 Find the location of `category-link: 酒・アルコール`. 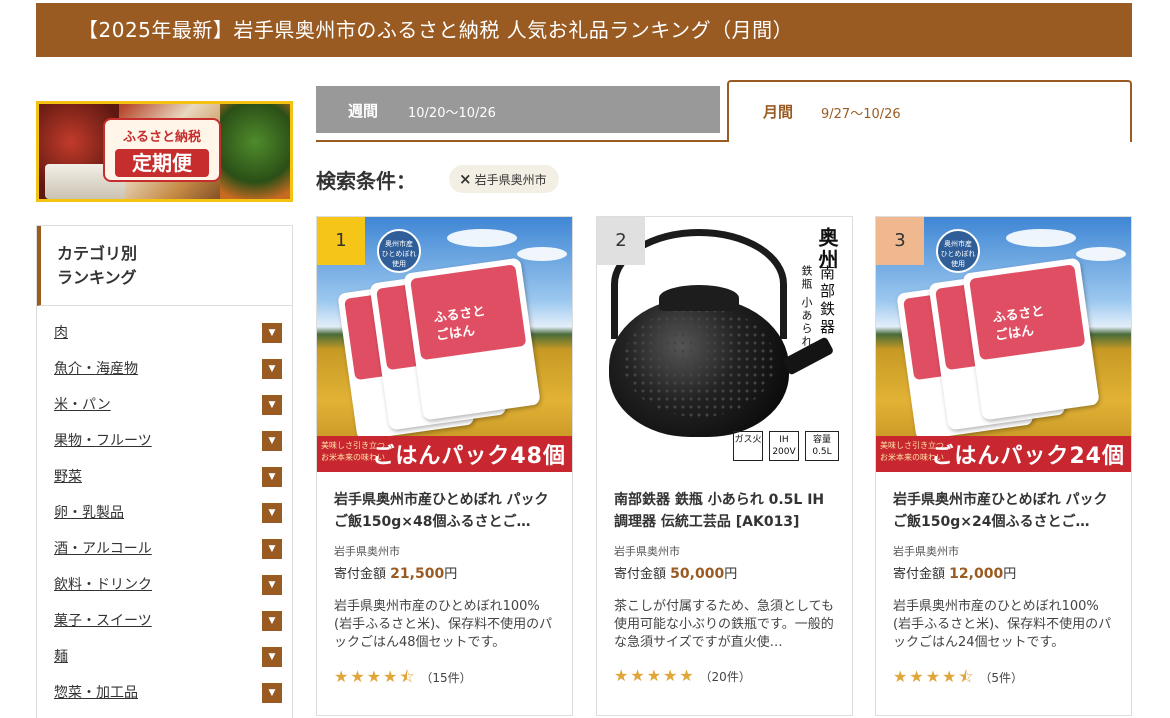

category-link: 酒・アルコール is located at coordinates (103, 549).